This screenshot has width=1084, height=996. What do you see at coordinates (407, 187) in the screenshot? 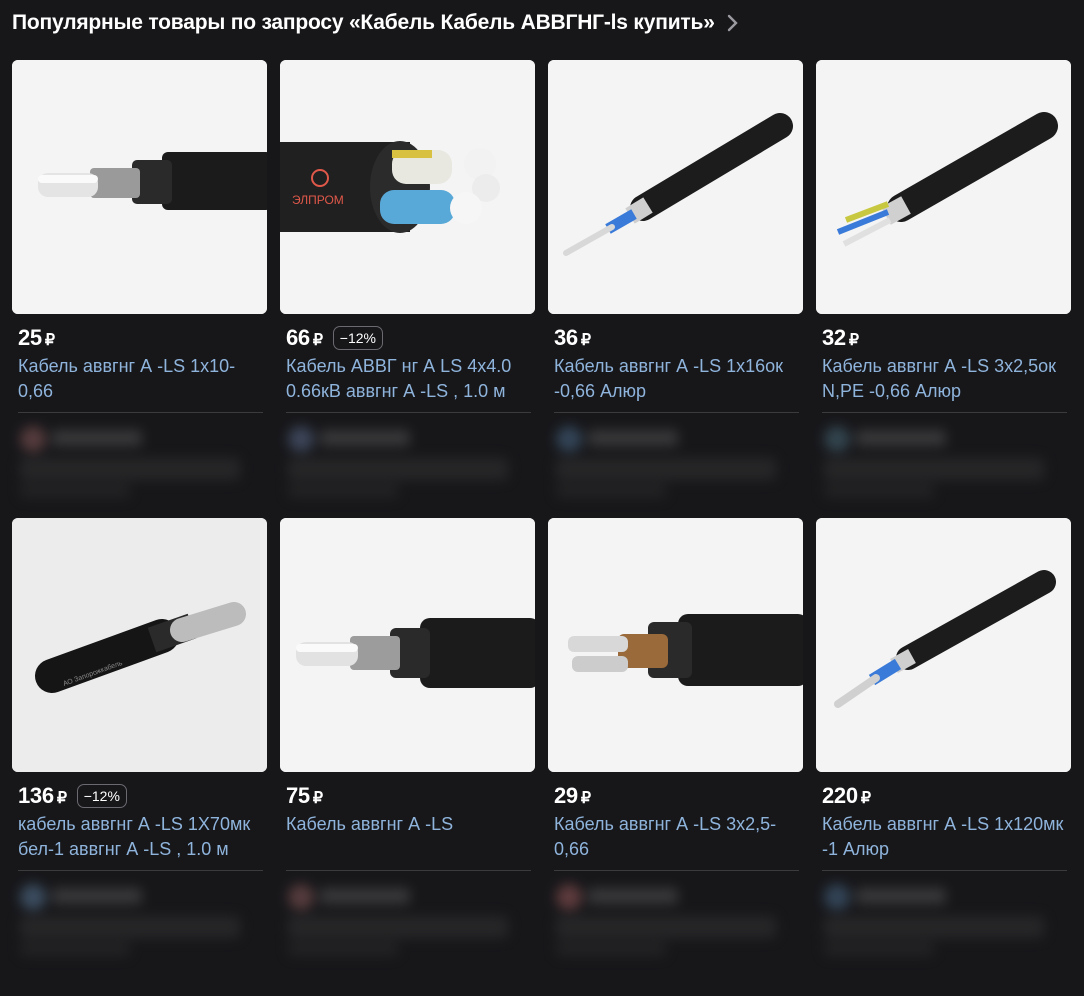
I see `product-image: ЭЛПРОМ` at bounding box center [407, 187].